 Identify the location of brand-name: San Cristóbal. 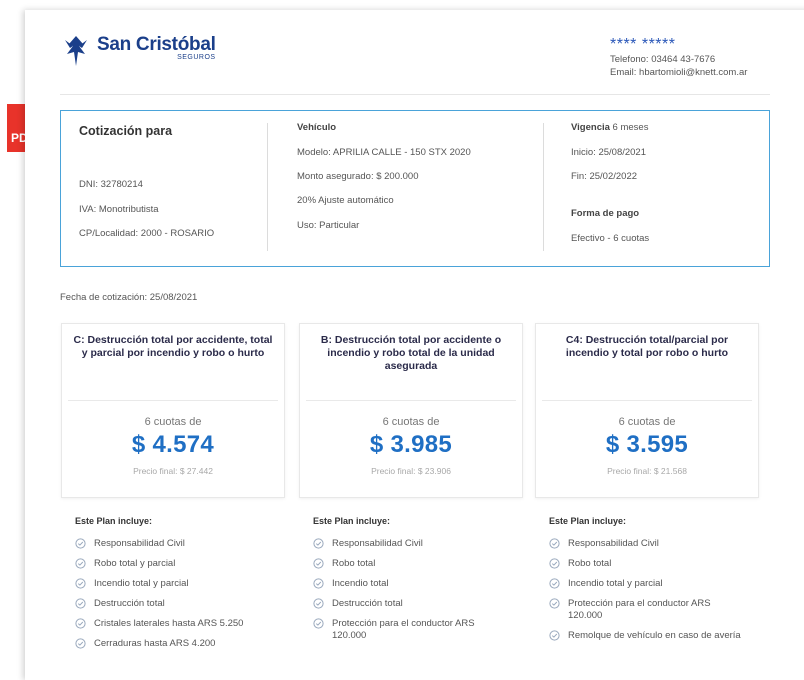
(156, 44).